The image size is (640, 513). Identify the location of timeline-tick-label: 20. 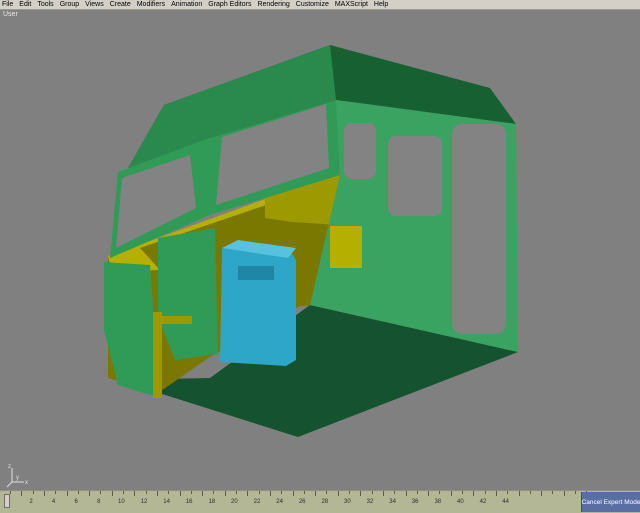
(234, 502).